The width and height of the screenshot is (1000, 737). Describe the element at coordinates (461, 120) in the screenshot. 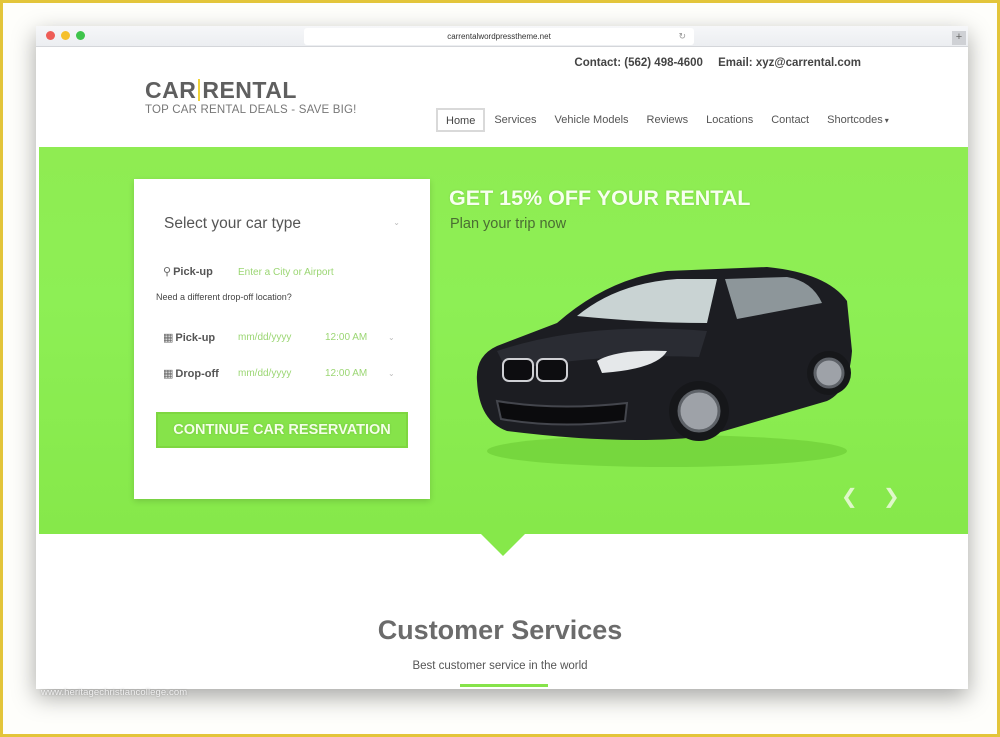

I see `nav-item-home: Home` at that location.